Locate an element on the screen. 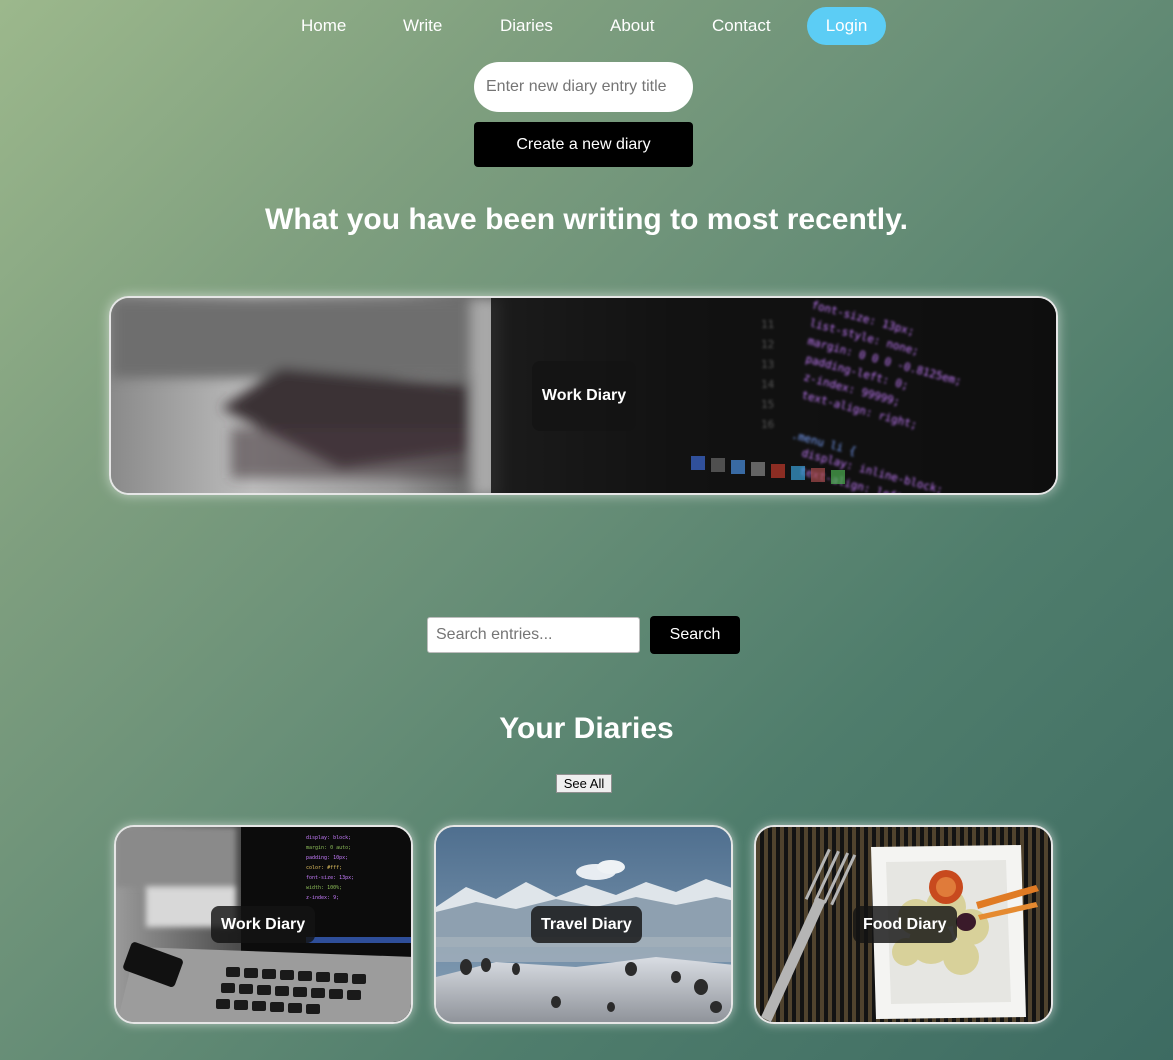  search-input is located at coordinates (533, 635).